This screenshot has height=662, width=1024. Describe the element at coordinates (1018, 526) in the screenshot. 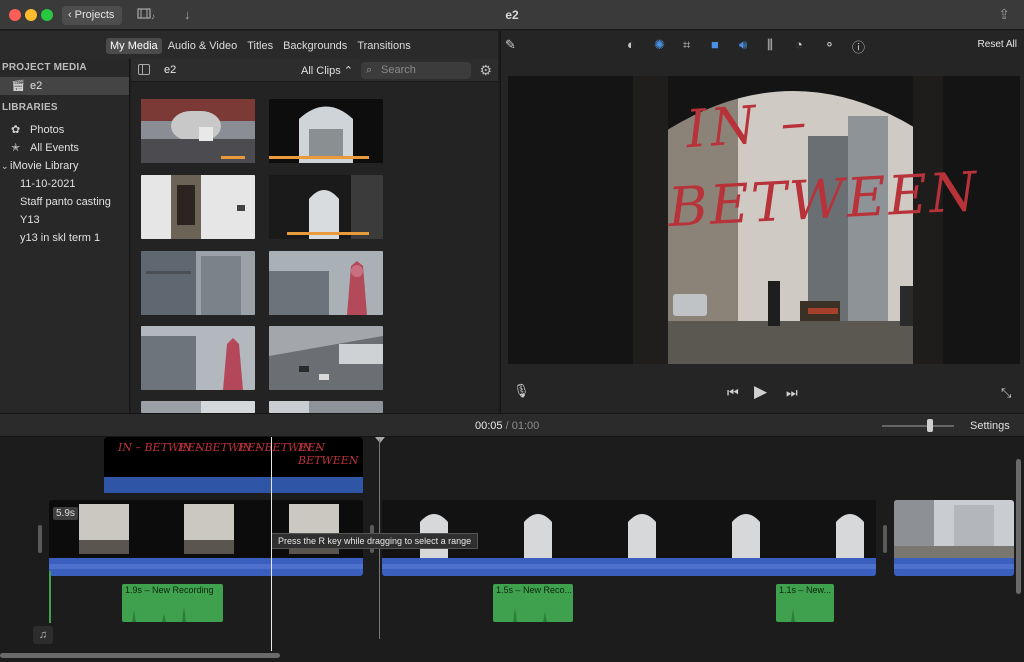

I see `vertical-scrollbar` at that location.